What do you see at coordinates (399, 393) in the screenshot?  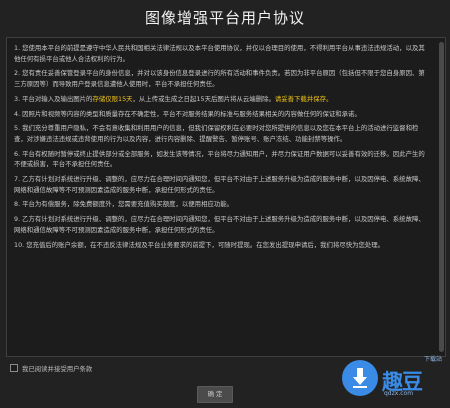 I see `watermark-site: qdzx.com` at bounding box center [399, 393].